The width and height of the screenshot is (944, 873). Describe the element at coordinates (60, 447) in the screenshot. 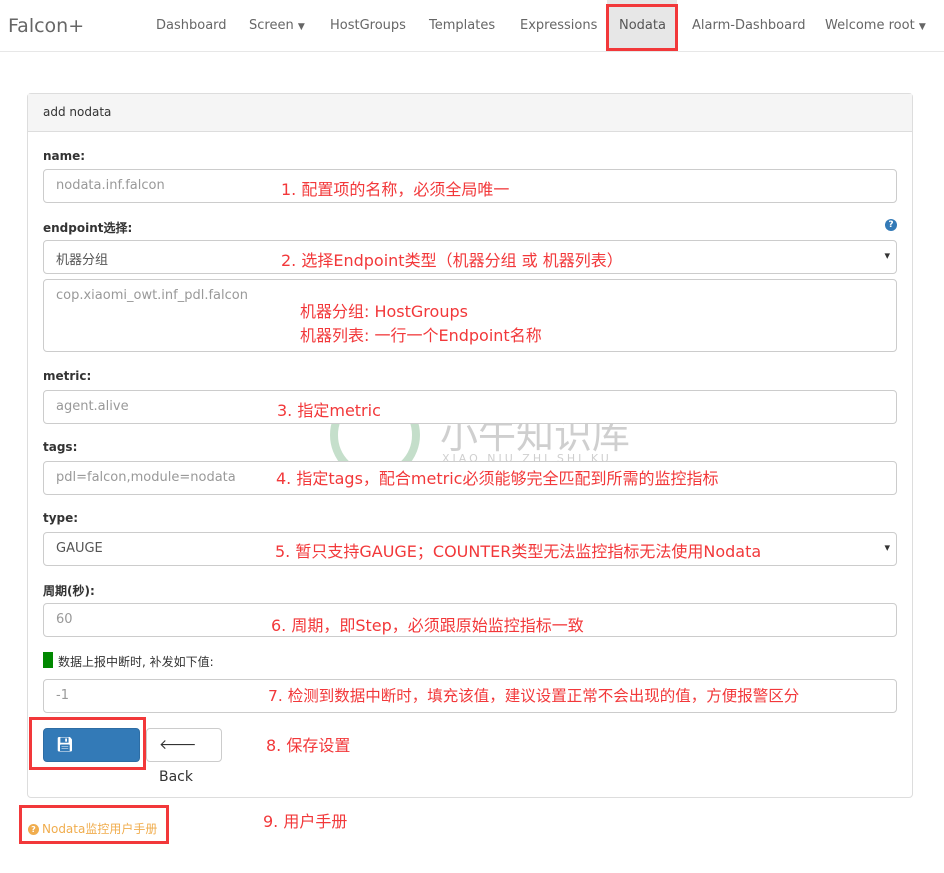

I see `tags-label: tags:` at that location.